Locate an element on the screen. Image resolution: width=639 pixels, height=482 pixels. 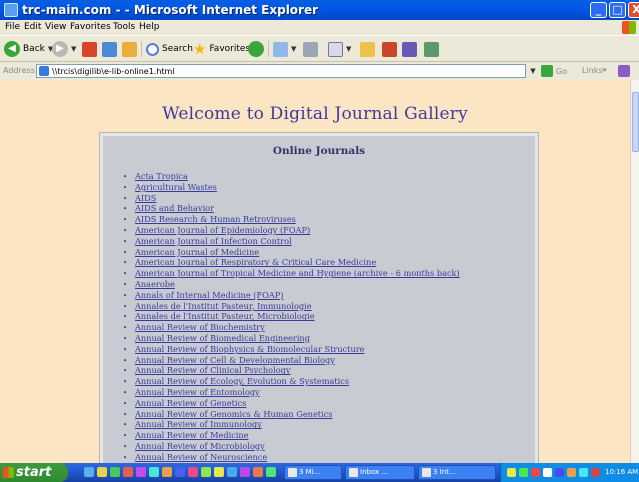
history-button is located at coordinates (256, 49).